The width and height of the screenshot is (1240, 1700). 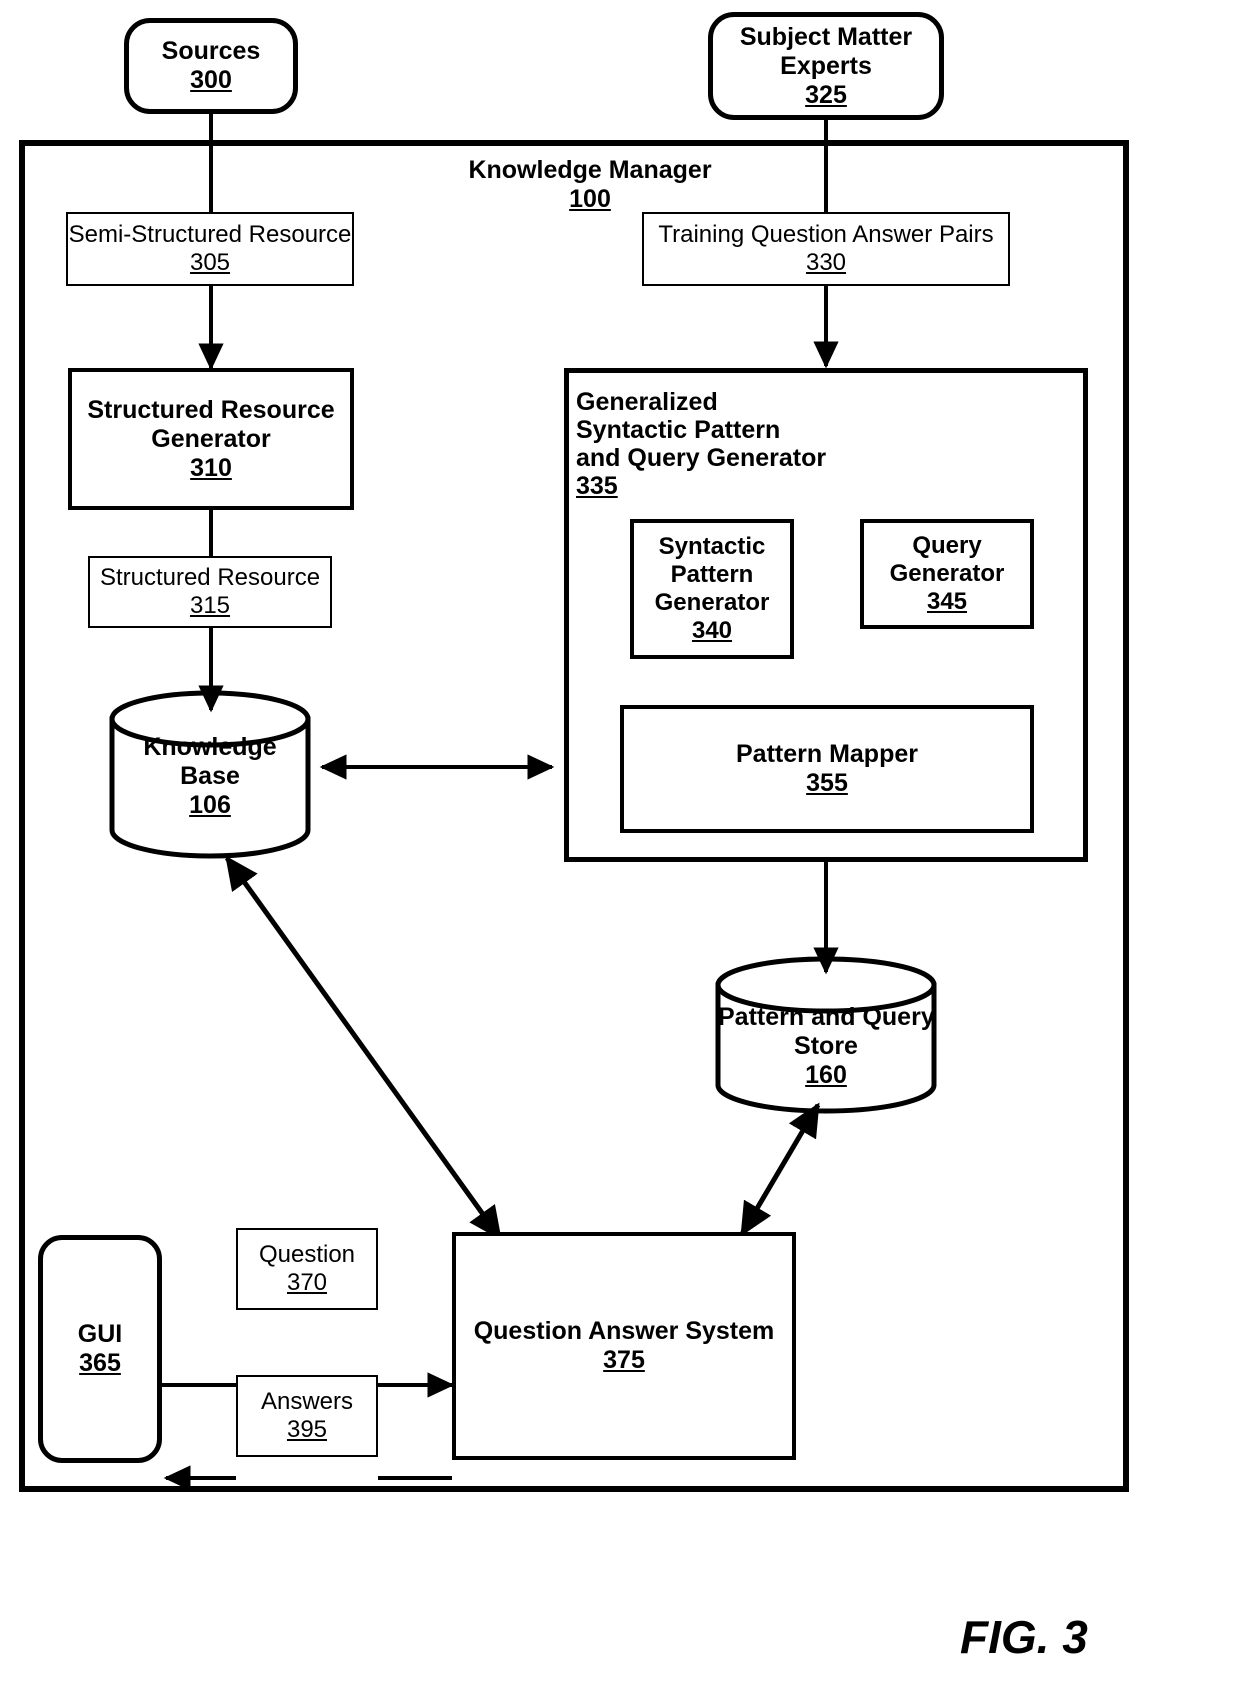 What do you see at coordinates (826, 1075) in the screenshot?
I see `pqs-number: 160` at bounding box center [826, 1075].